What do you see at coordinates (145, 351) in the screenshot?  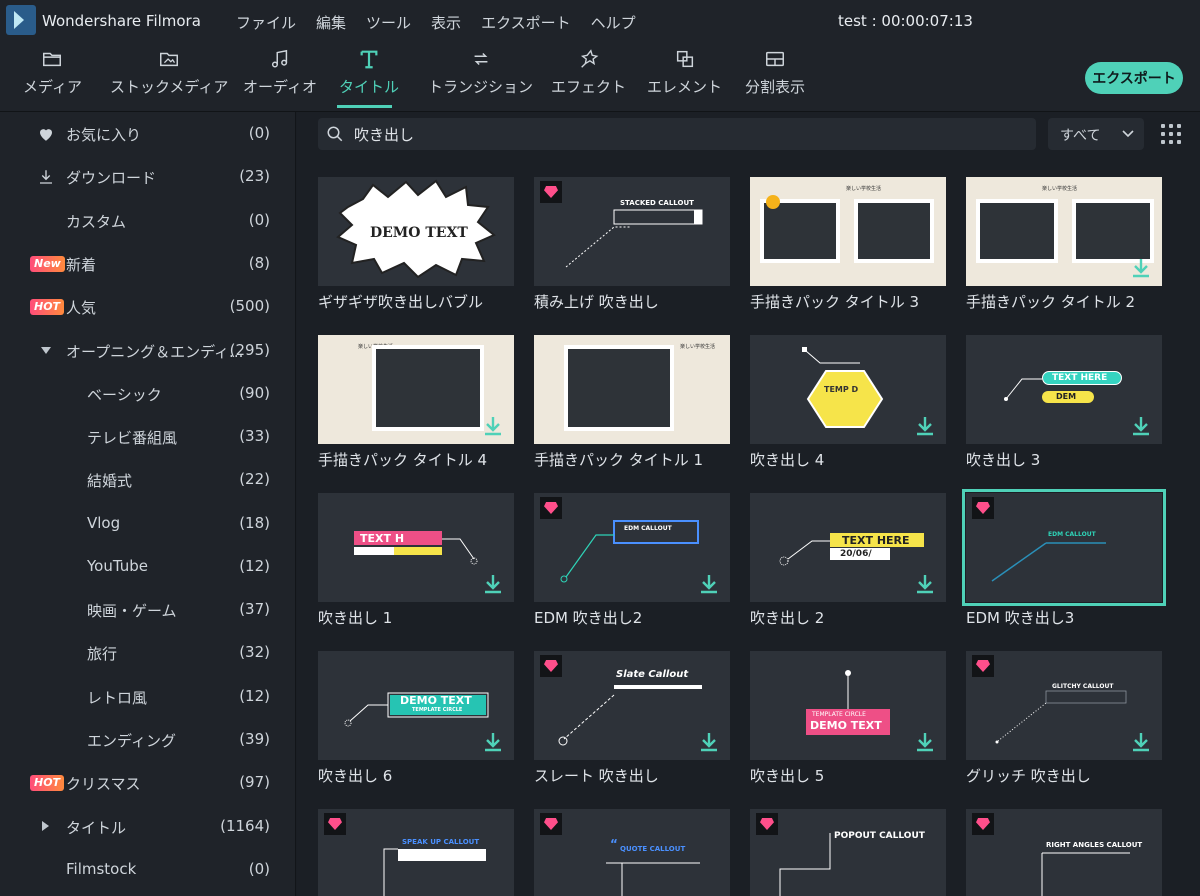 I see `sidebar-item-opening-ending: オープニング＆エンディ... (295)` at bounding box center [145, 351].